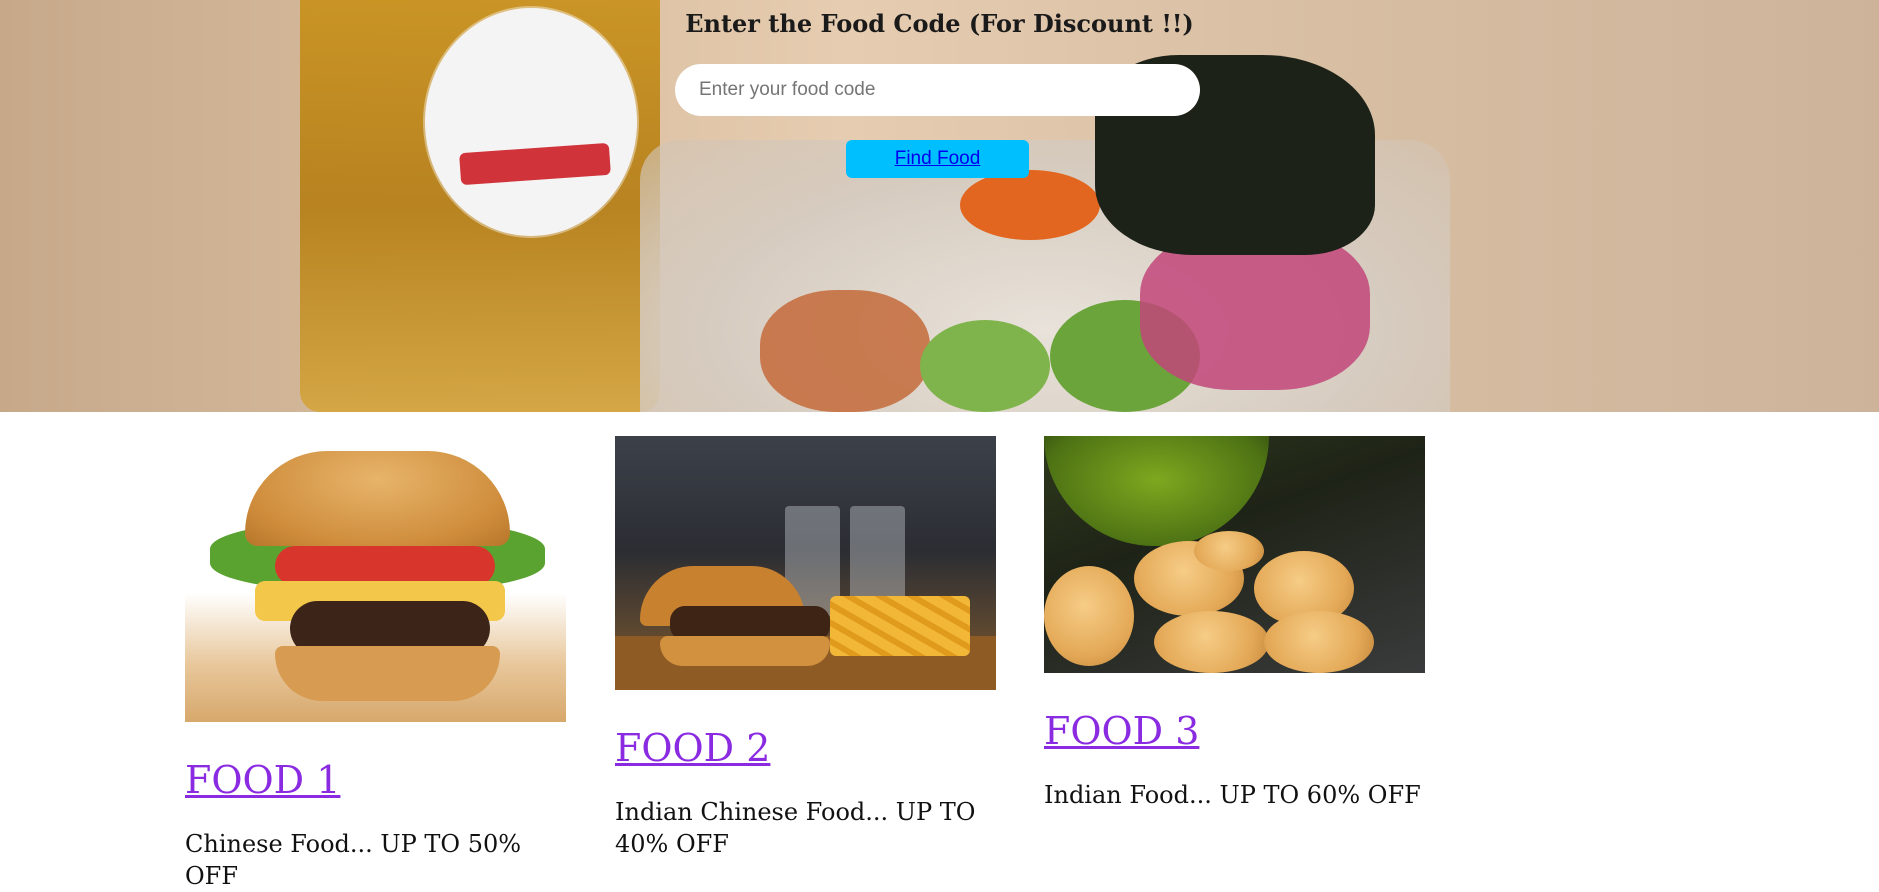  Describe the element at coordinates (845, 351) in the screenshot. I see `hero-salmon` at that location.